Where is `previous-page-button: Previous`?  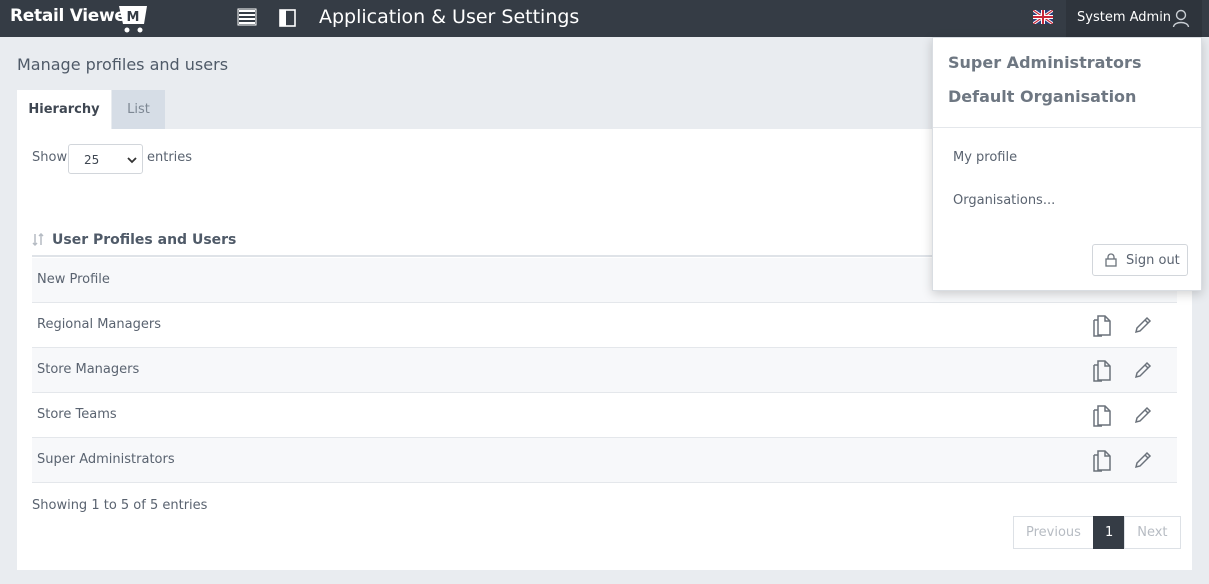 previous-page-button: Previous is located at coordinates (1053, 532).